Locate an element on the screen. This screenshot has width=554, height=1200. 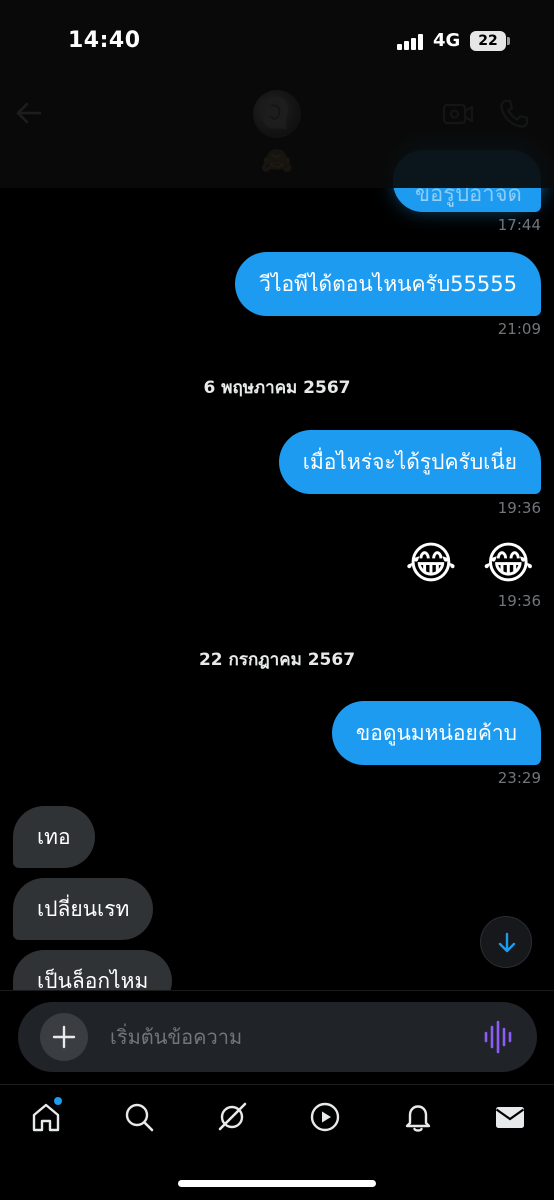
plus-icon is located at coordinates (64, 1037).